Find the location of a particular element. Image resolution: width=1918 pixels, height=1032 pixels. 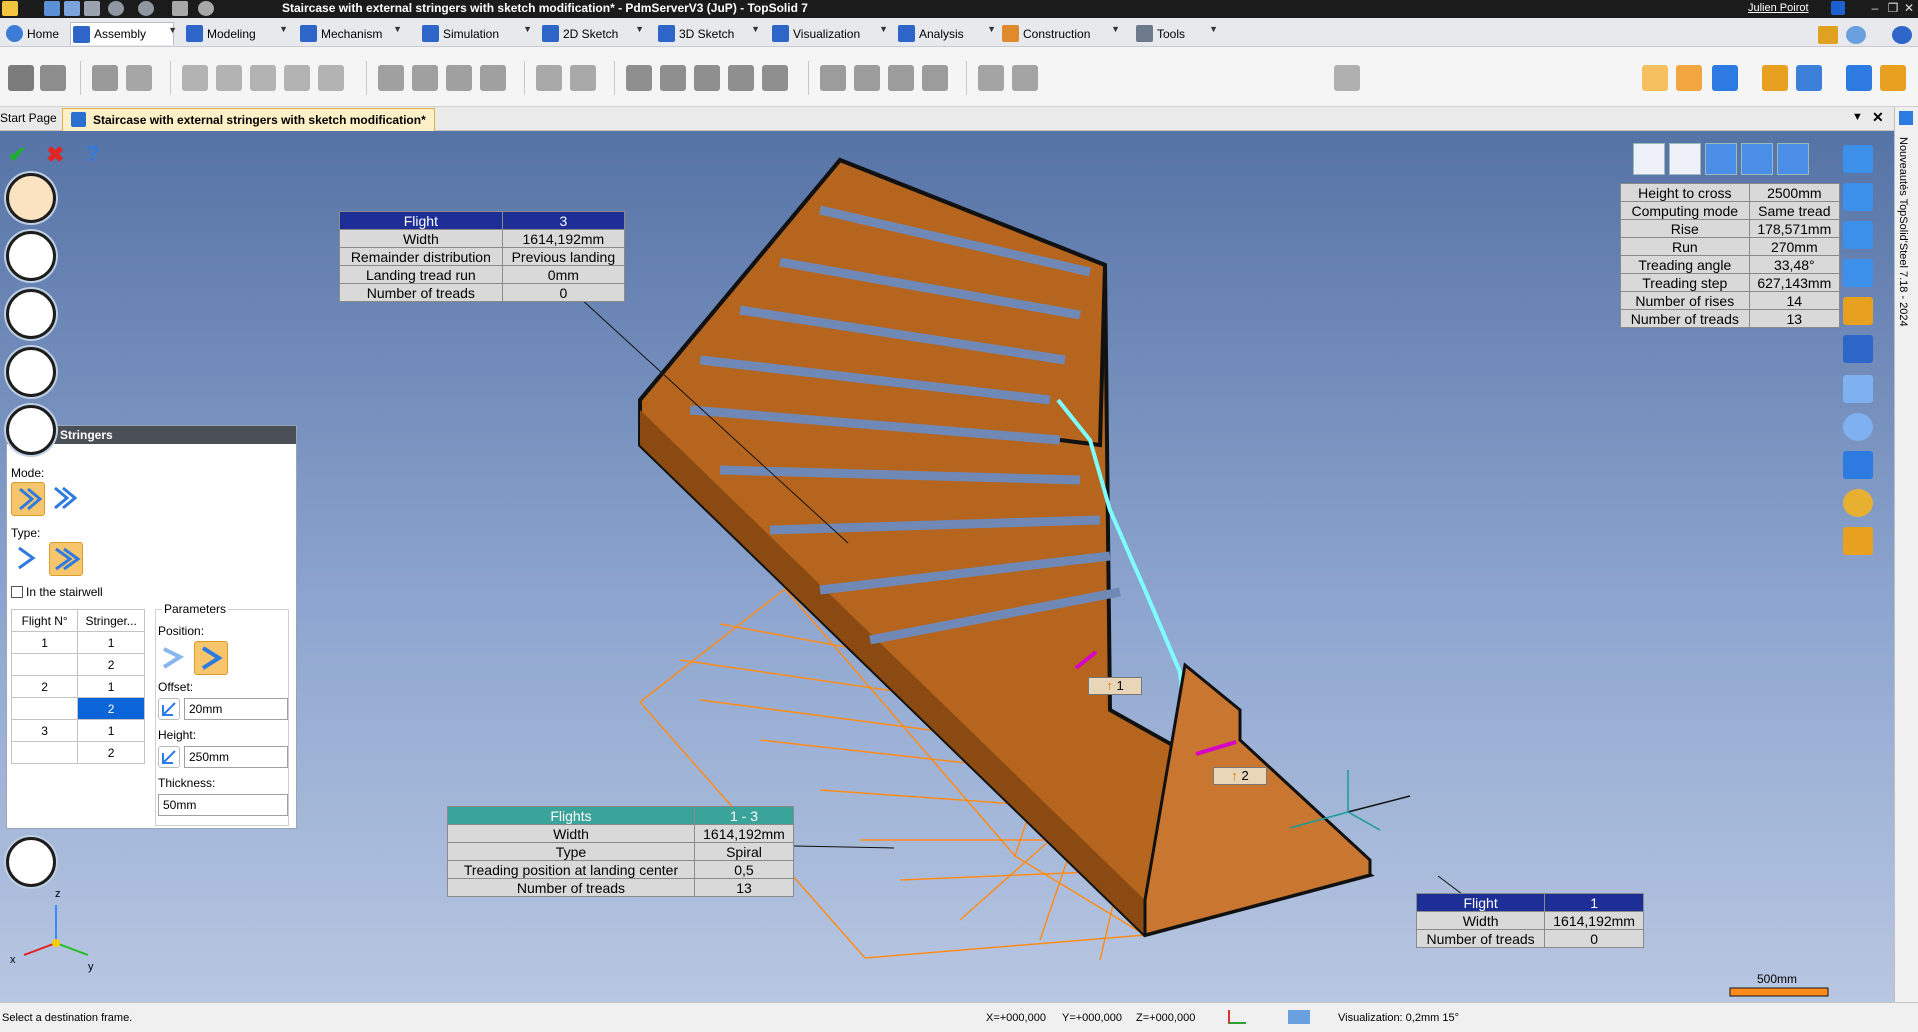

wizard-icon is located at coordinates (1828, 35).